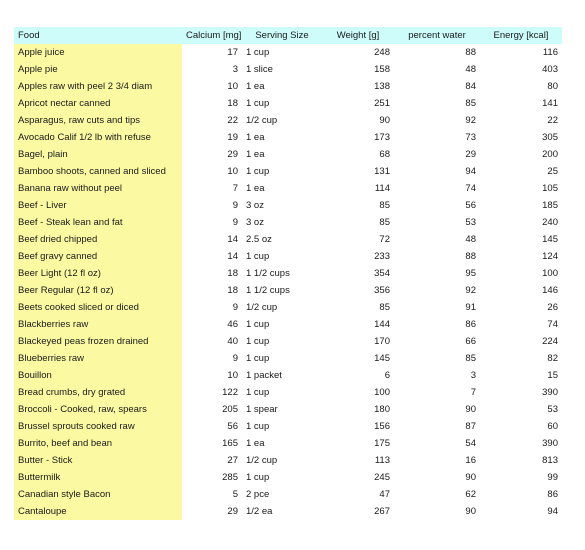 This screenshot has height=550, width=585. Describe the element at coordinates (358, 392) in the screenshot. I see `cell-weight: 100` at that location.